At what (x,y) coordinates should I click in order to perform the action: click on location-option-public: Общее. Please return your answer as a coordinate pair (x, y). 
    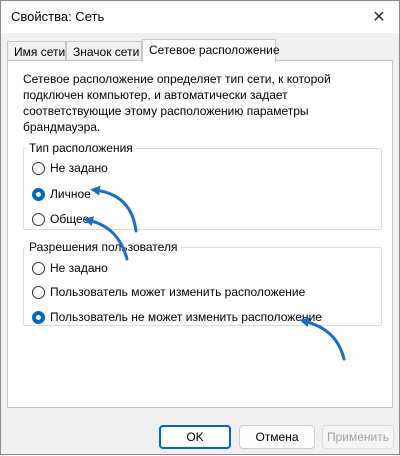
    Looking at the image, I should click on (60, 219).